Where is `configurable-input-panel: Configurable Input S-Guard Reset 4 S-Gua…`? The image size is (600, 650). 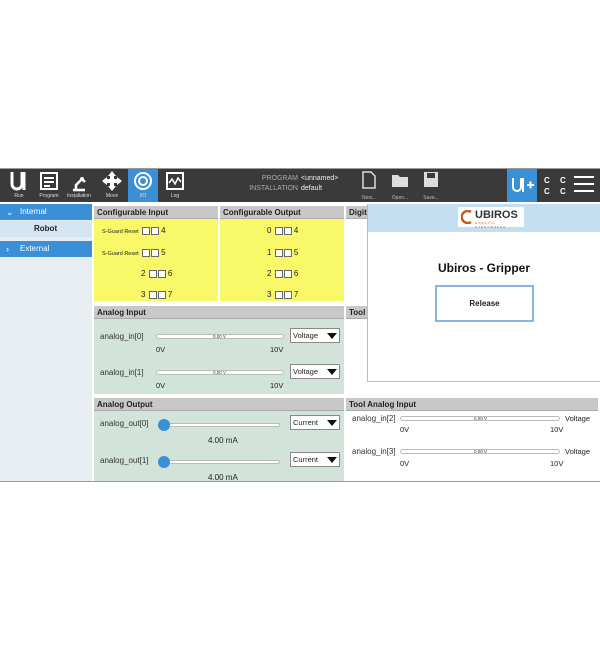
configurable-input-panel: Configurable Input S-Guard Reset 4 S-Gua… is located at coordinates (156, 253).